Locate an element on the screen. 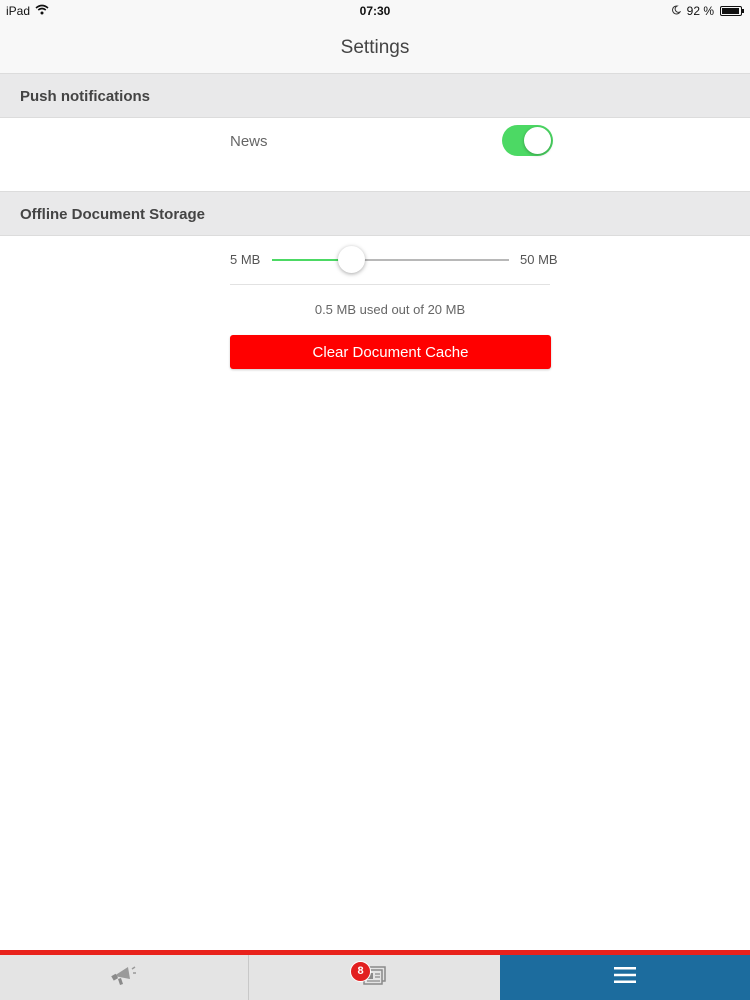 The image size is (750, 1000). toggle-knob is located at coordinates (537, 140).